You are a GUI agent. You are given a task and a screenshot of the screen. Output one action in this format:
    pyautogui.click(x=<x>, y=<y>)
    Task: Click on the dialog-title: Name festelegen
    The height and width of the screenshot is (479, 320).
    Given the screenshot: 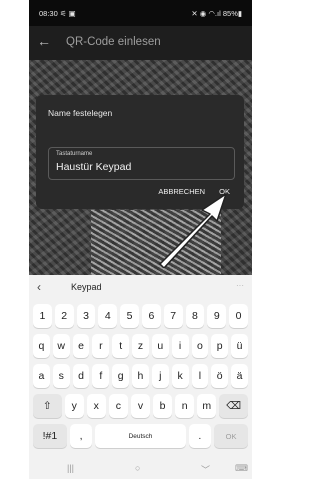 What is the action you would take?
    pyautogui.click(x=80, y=113)
    